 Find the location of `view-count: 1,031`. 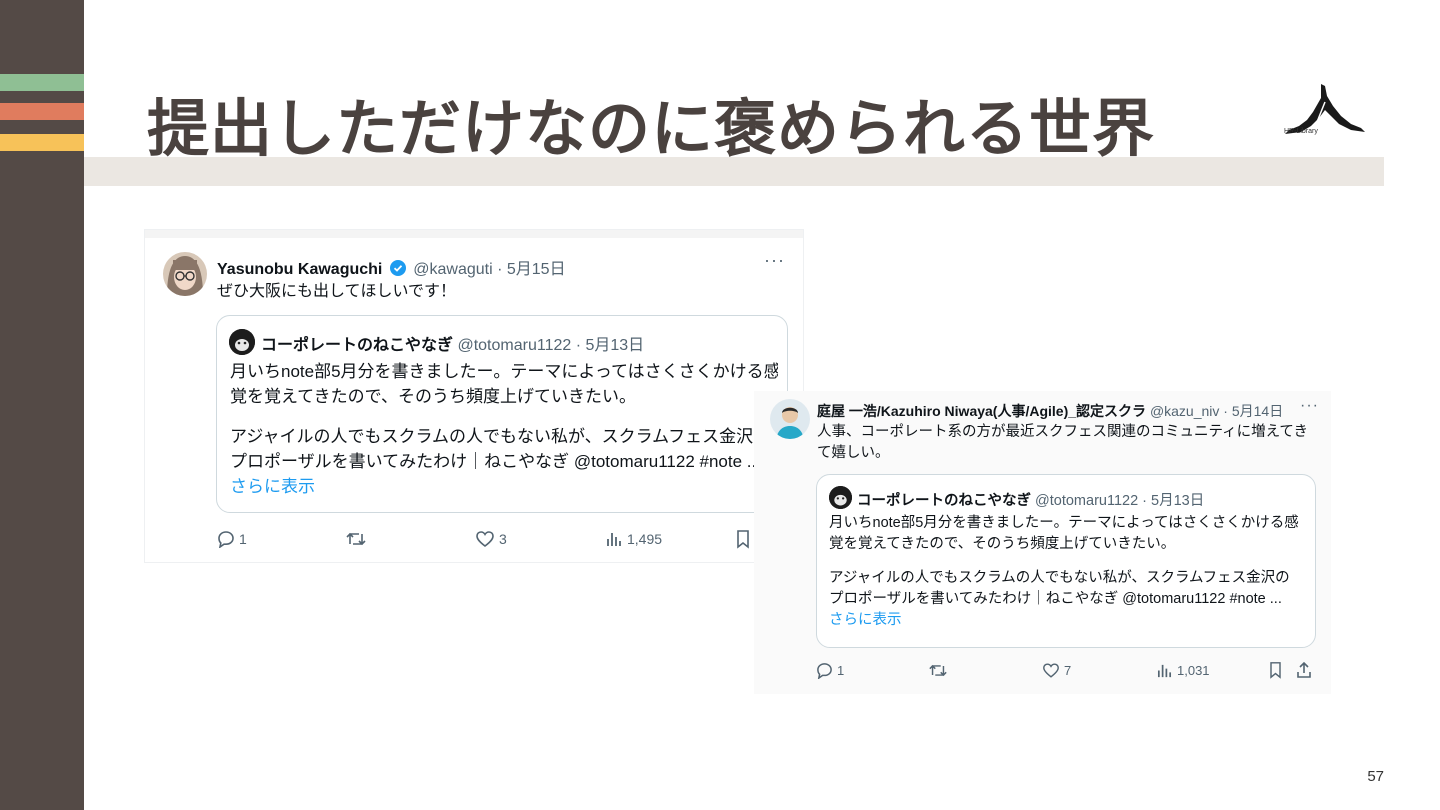

view-count: 1,031 is located at coordinates (1193, 670).